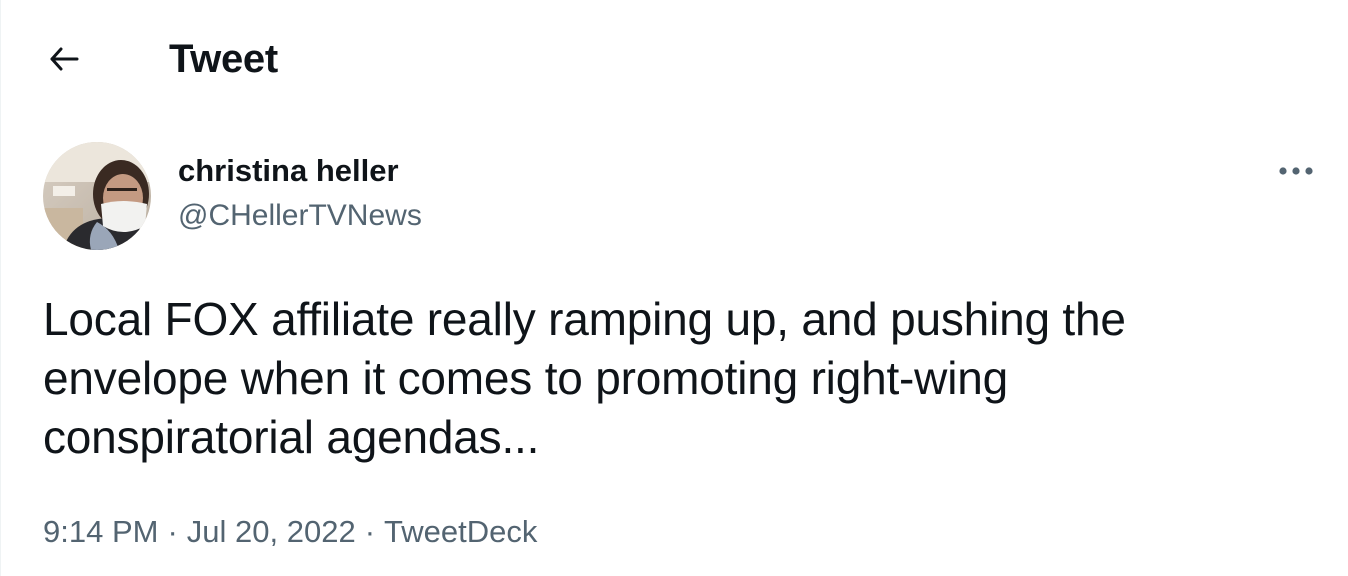  I want to click on arrow-left-icon, so click(64, 61).